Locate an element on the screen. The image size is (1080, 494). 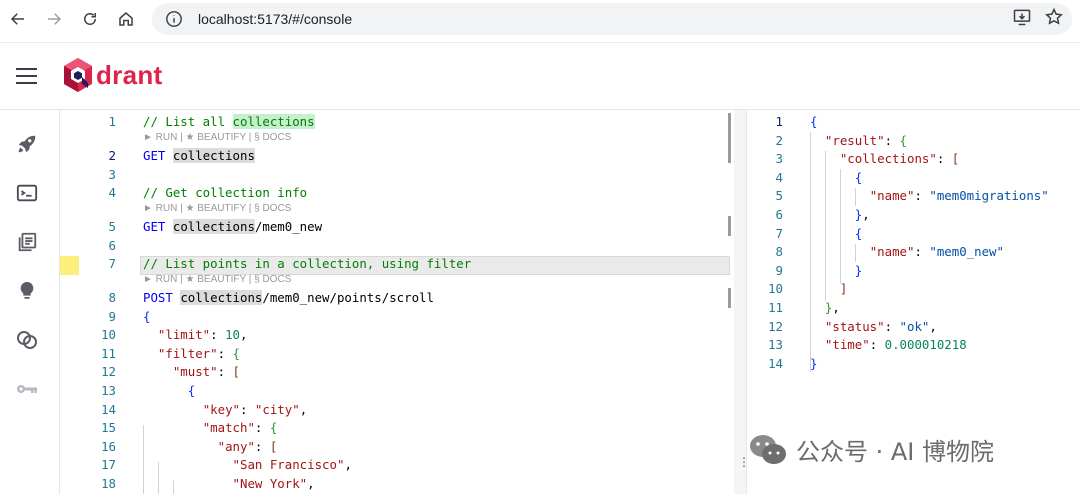
wechat-icon is located at coordinates (768, 449).